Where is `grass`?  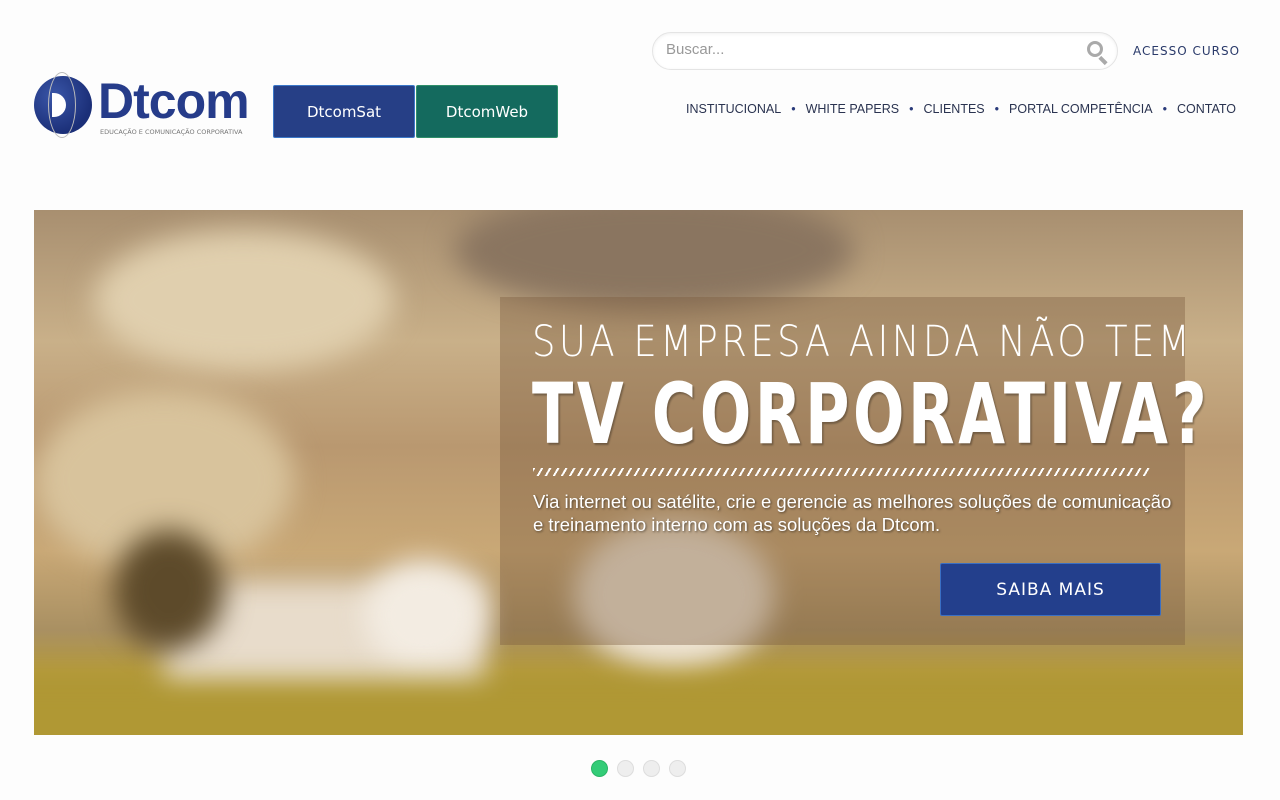 grass is located at coordinates (638, 707).